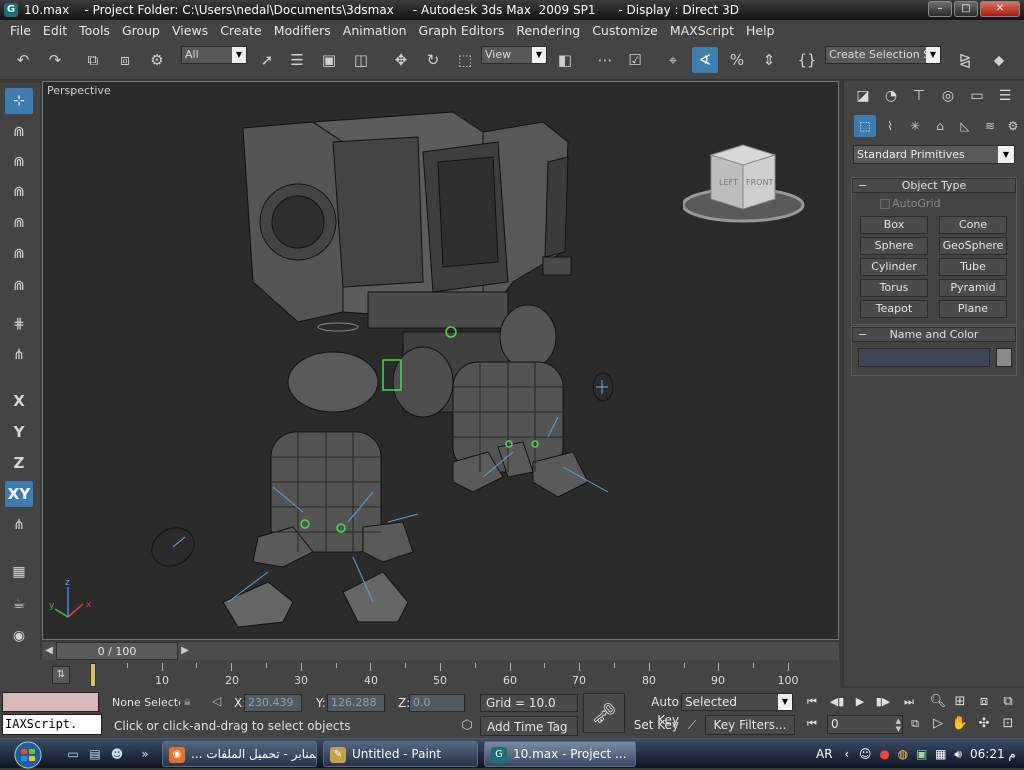 The image size is (1024, 770). I want to click on language-indicator: AR, so click(824, 754).